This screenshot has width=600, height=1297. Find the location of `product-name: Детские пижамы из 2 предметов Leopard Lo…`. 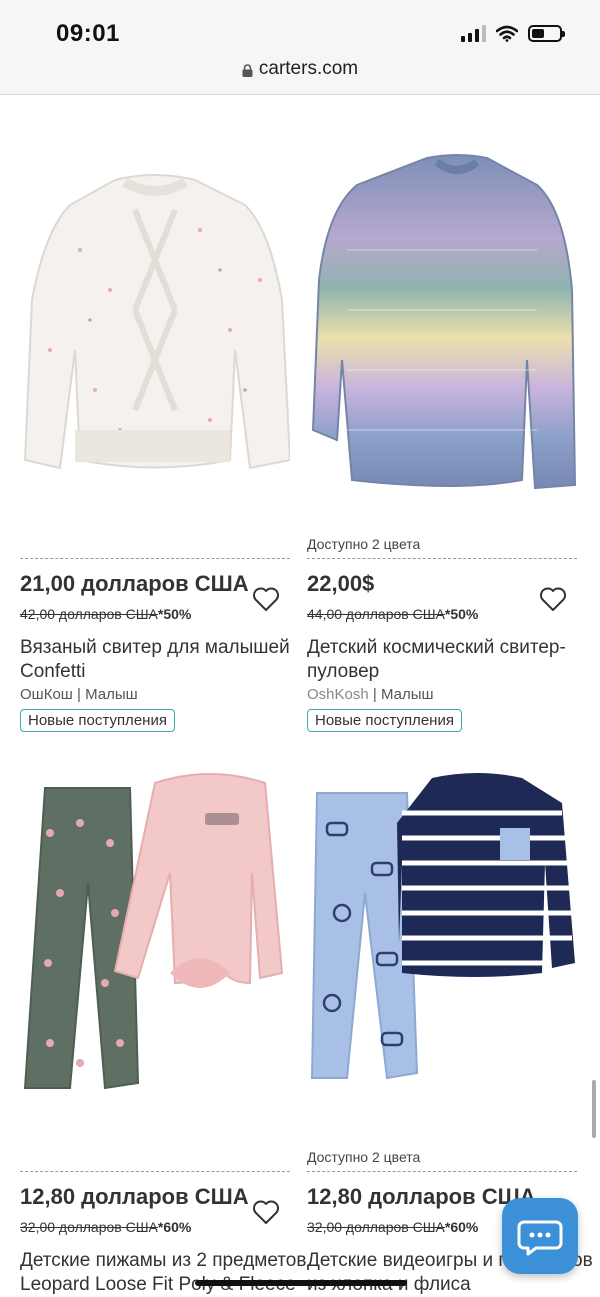

product-name: Детские пижамы из 2 предметов Leopard Lo… is located at coordinates (165, 1273).